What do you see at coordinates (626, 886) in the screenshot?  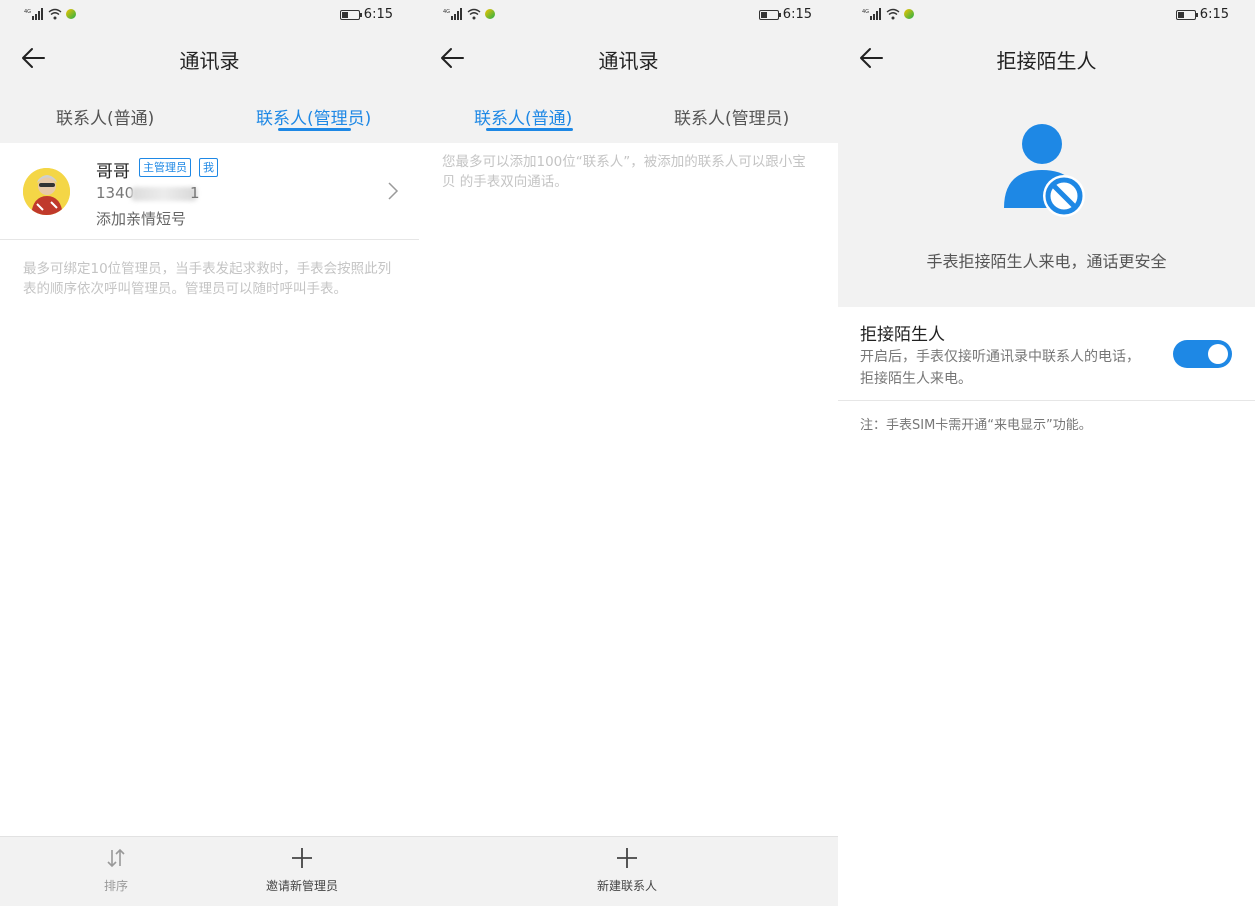 I see `new-contact-label: 新建联系人` at bounding box center [626, 886].